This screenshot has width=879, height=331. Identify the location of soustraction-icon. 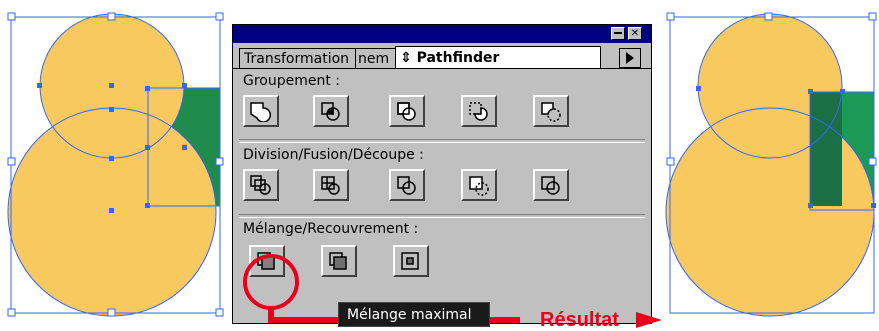
(478, 111).